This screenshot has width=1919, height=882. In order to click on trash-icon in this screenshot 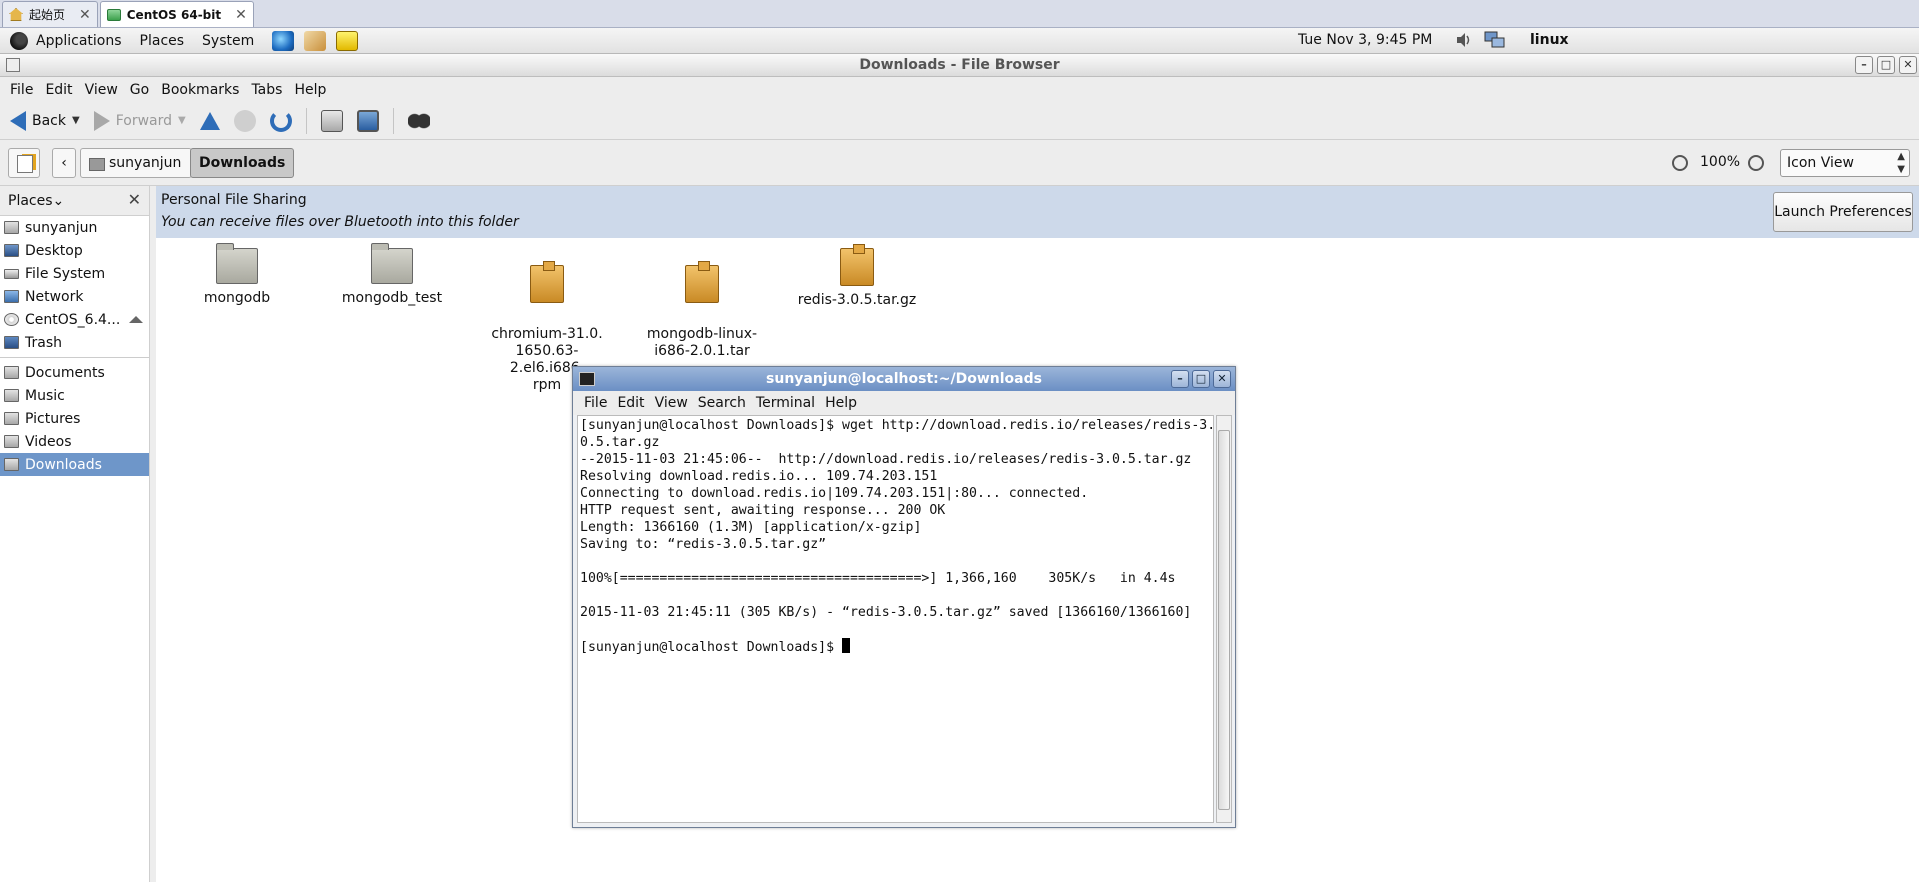, I will do `click(11, 342)`.